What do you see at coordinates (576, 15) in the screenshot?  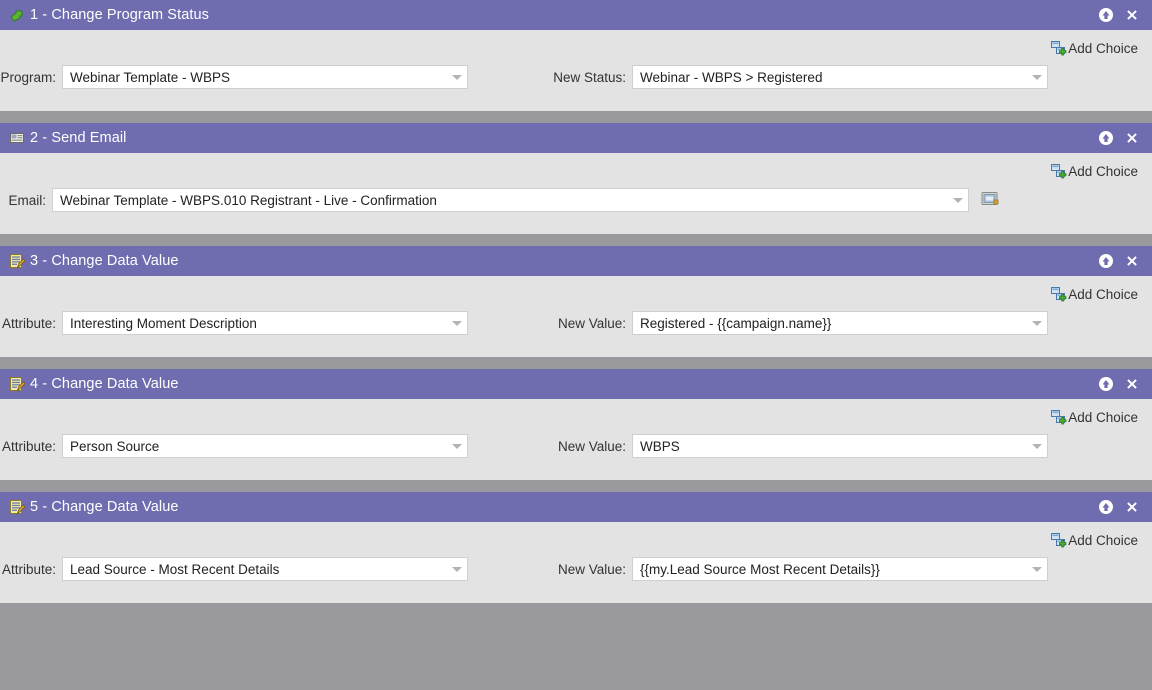 I see `step-header-1: 1 - Change Program Status` at bounding box center [576, 15].